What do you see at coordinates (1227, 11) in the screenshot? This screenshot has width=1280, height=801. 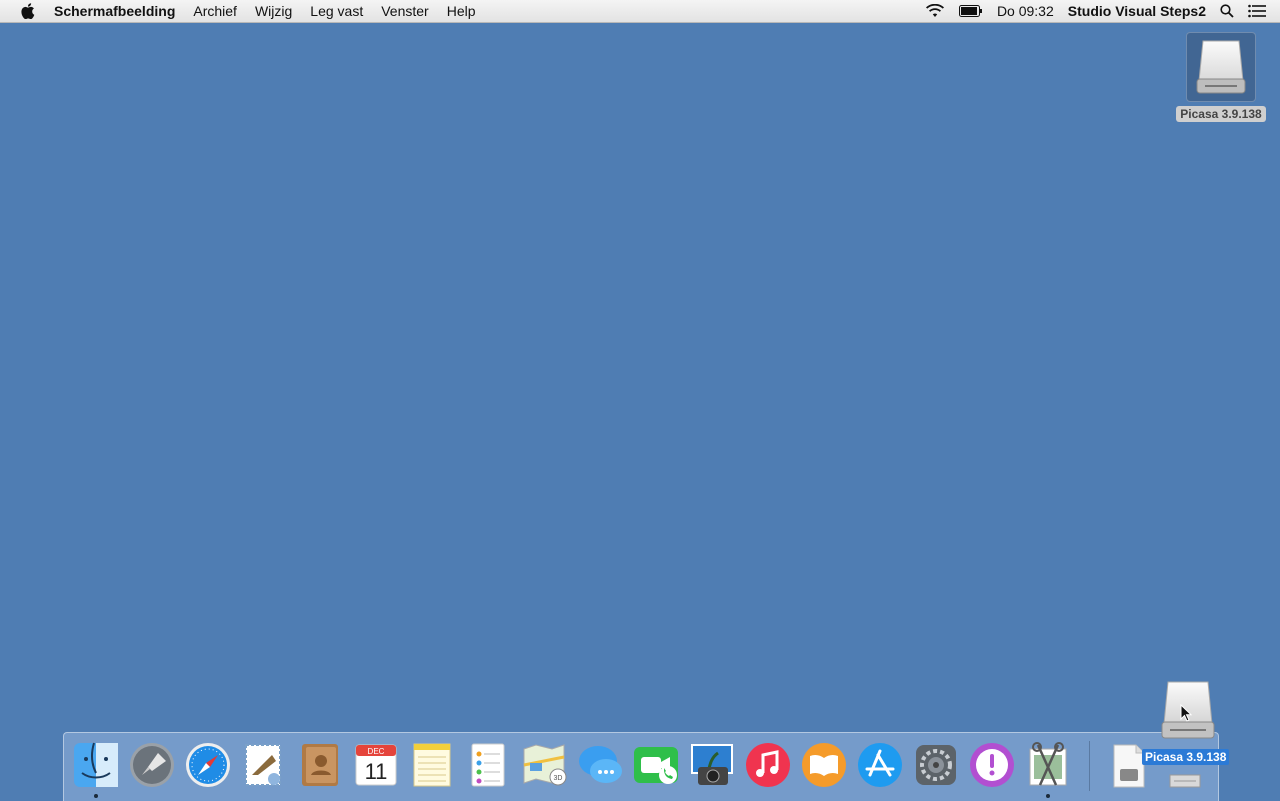 I see `spotlight-search-icon` at bounding box center [1227, 11].